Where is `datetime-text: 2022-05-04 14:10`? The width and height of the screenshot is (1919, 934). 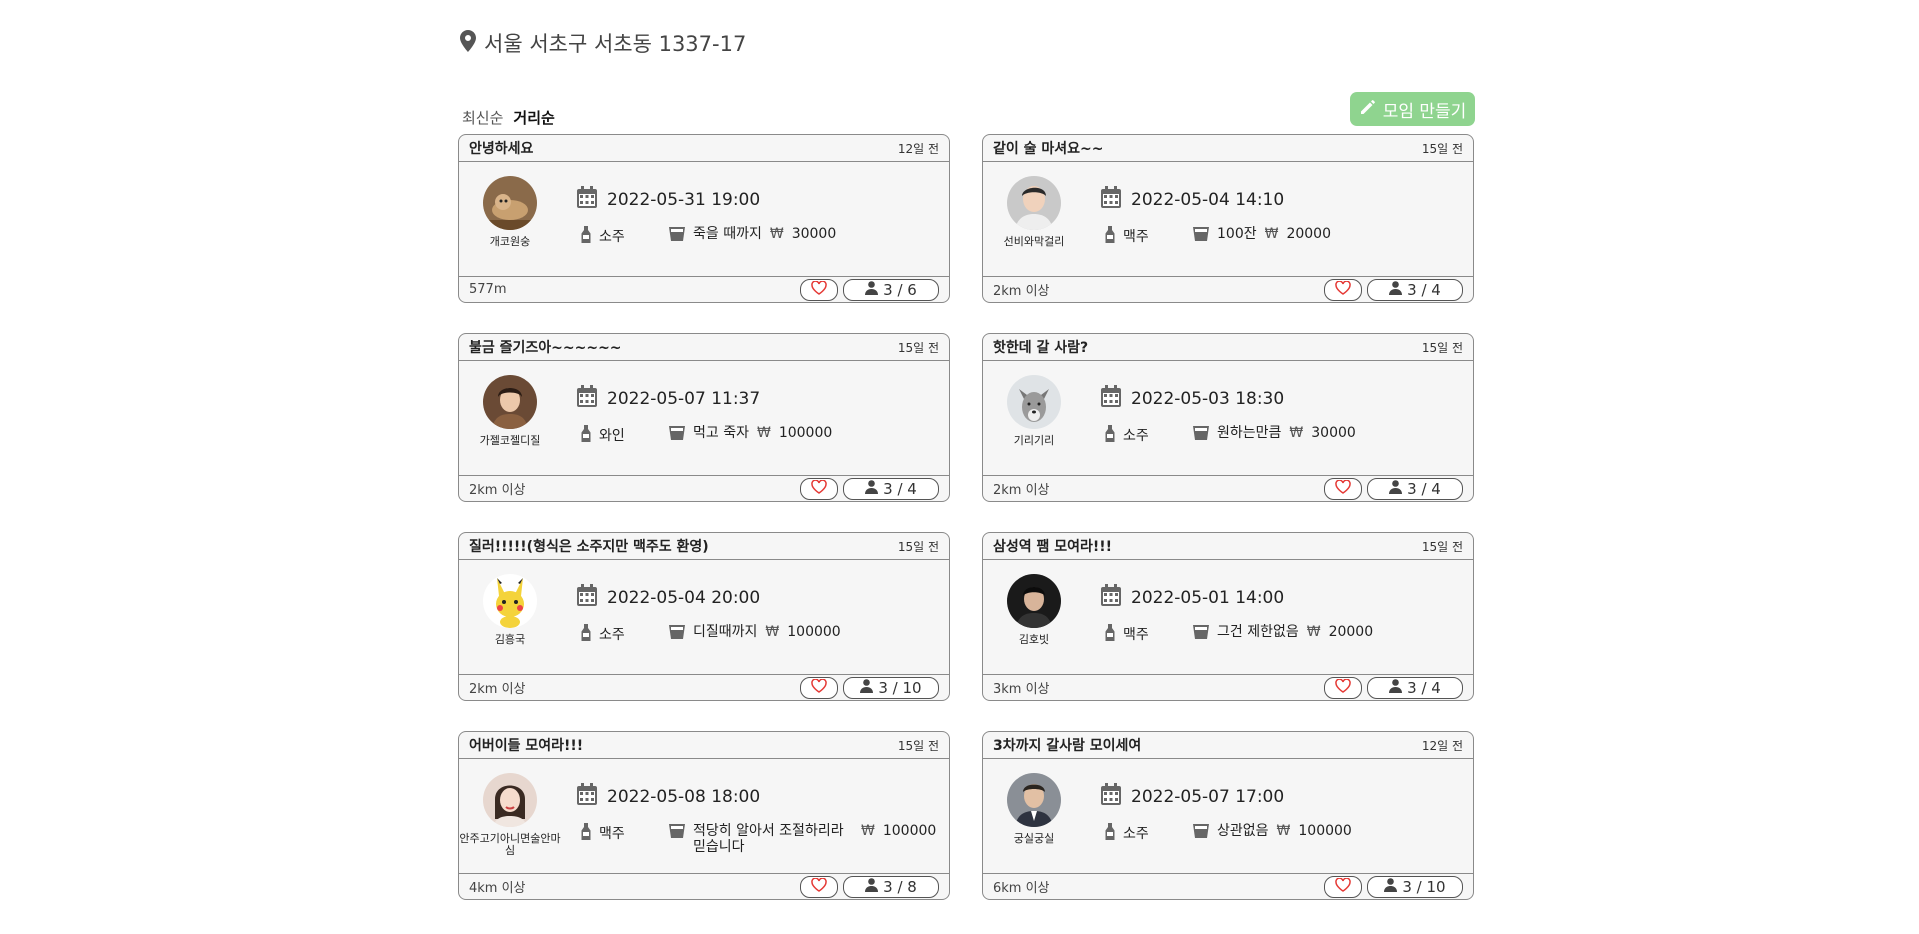
datetime-text: 2022-05-04 14:10 is located at coordinates (1208, 199).